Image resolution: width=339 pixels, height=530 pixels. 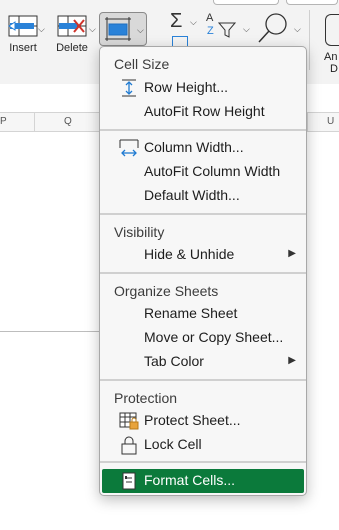 I want to click on column-header-q: Q, so click(x=68, y=121).